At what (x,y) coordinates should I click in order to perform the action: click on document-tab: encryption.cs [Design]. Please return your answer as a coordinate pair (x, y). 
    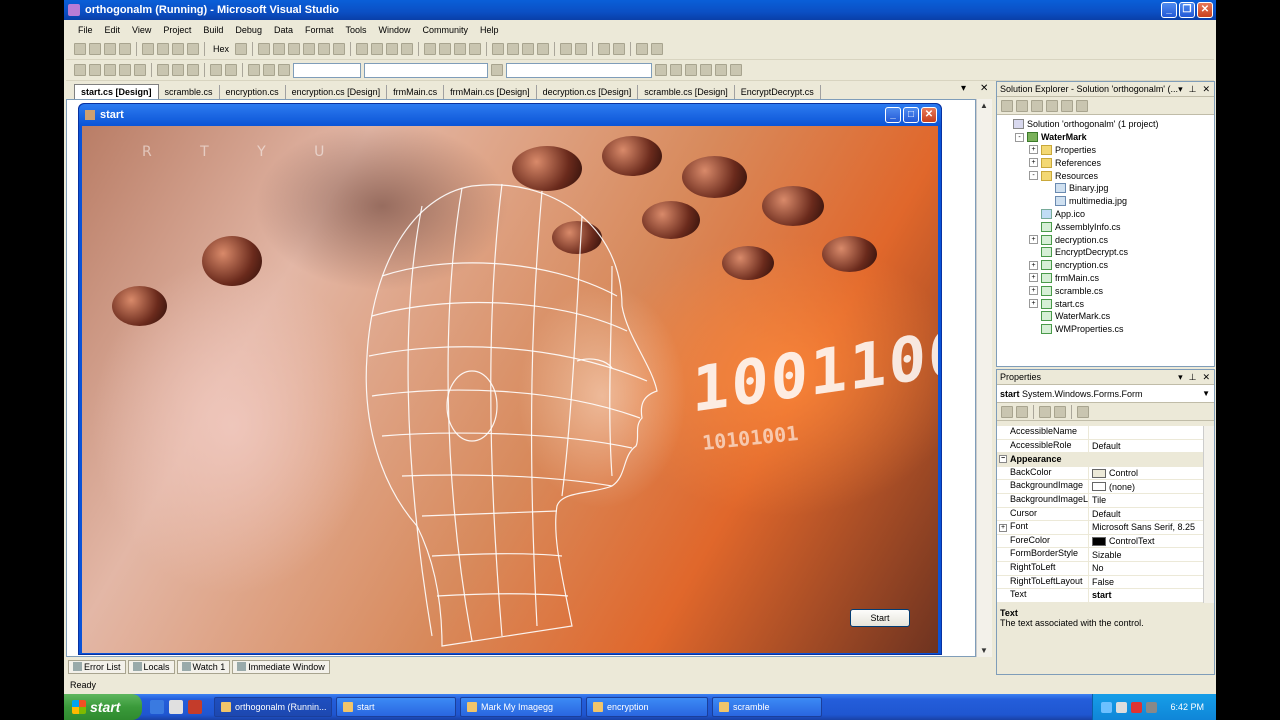
    Looking at the image, I should click on (337, 92).